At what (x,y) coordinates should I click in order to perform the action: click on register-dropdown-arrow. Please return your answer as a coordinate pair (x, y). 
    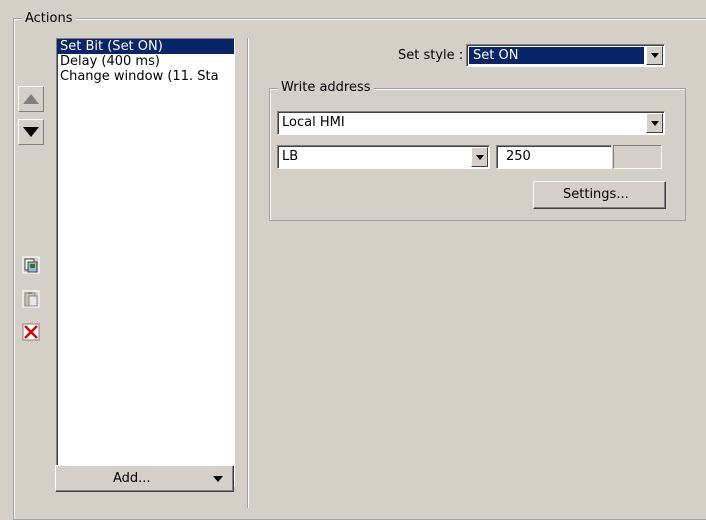
    Looking at the image, I should click on (479, 157).